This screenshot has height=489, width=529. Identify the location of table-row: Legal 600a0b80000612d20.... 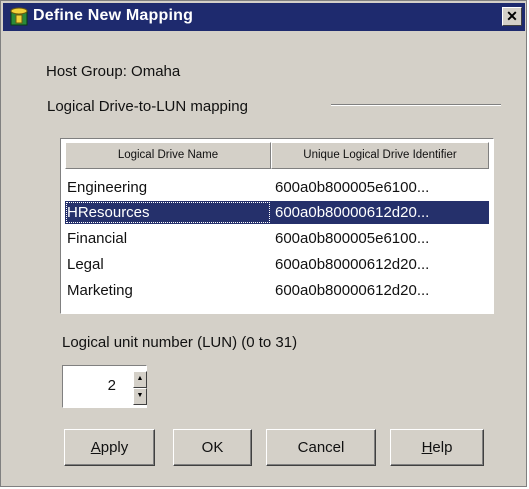
(277, 264).